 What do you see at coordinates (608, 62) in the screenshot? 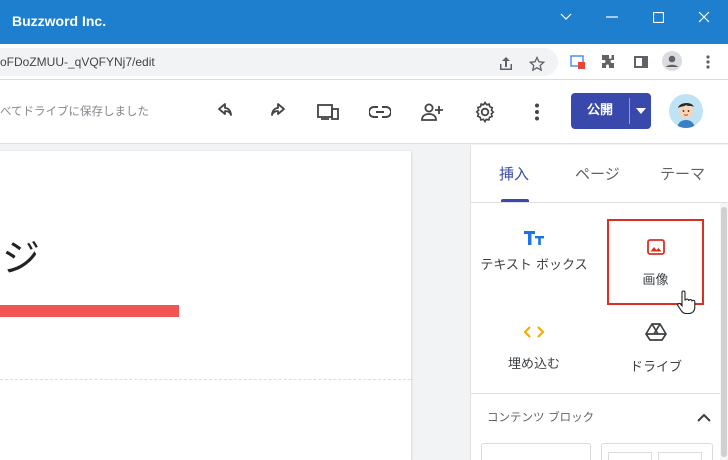
I see `puzzle-icon` at bounding box center [608, 62].